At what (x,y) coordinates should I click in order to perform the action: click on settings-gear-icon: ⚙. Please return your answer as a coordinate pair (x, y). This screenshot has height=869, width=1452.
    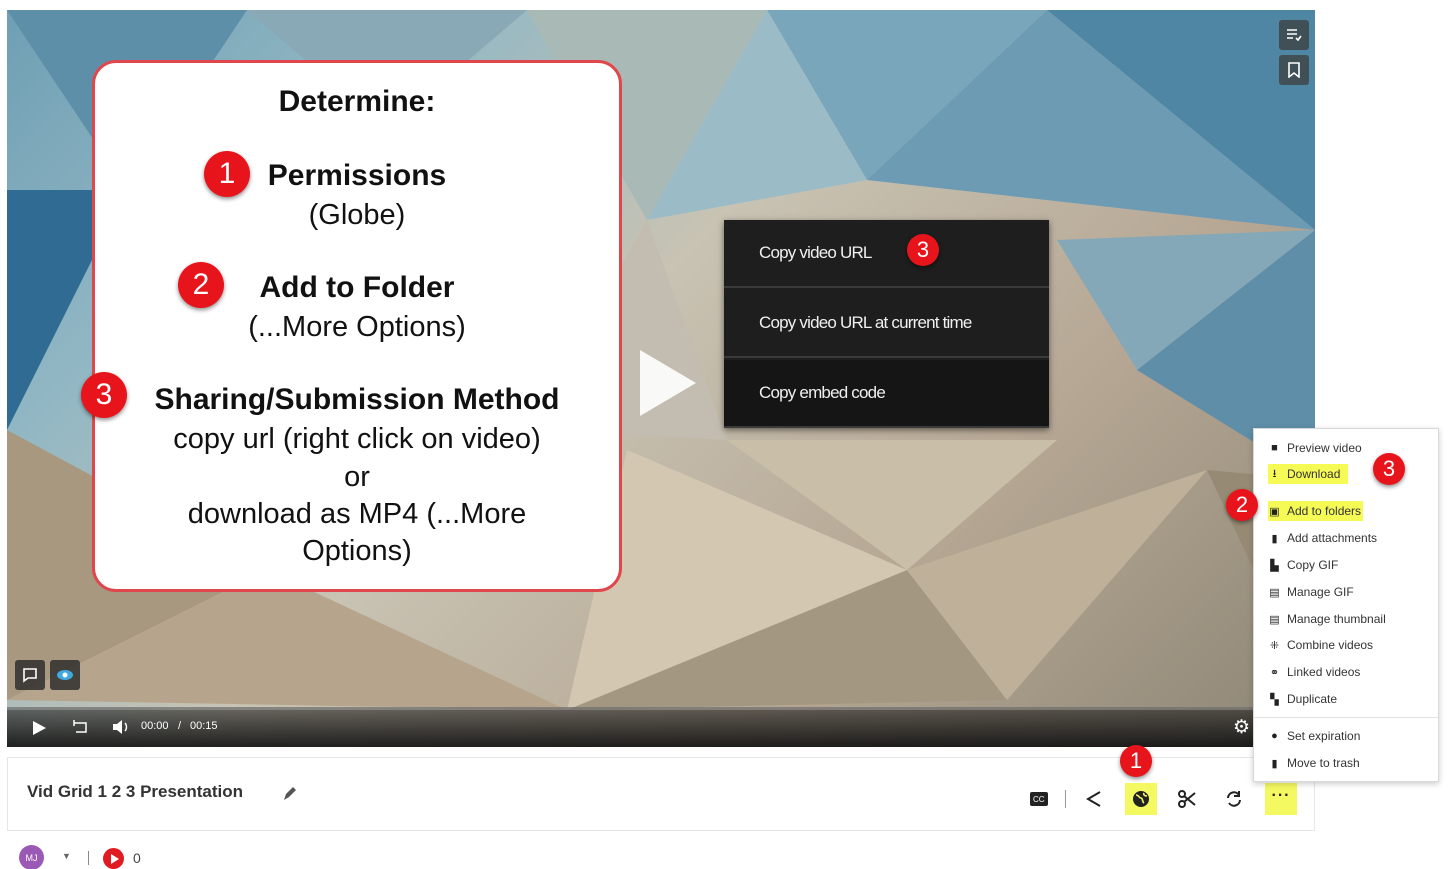
    Looking at the image, I should click on (1241, 727).